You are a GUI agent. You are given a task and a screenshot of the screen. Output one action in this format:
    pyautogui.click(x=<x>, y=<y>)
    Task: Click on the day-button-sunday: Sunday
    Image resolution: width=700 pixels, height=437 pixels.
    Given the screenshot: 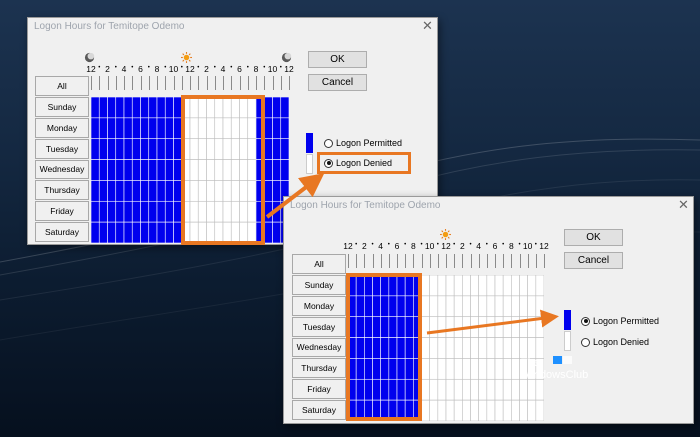 What is the action you would take?
    pyautogui.click(x=62, y=107)
    